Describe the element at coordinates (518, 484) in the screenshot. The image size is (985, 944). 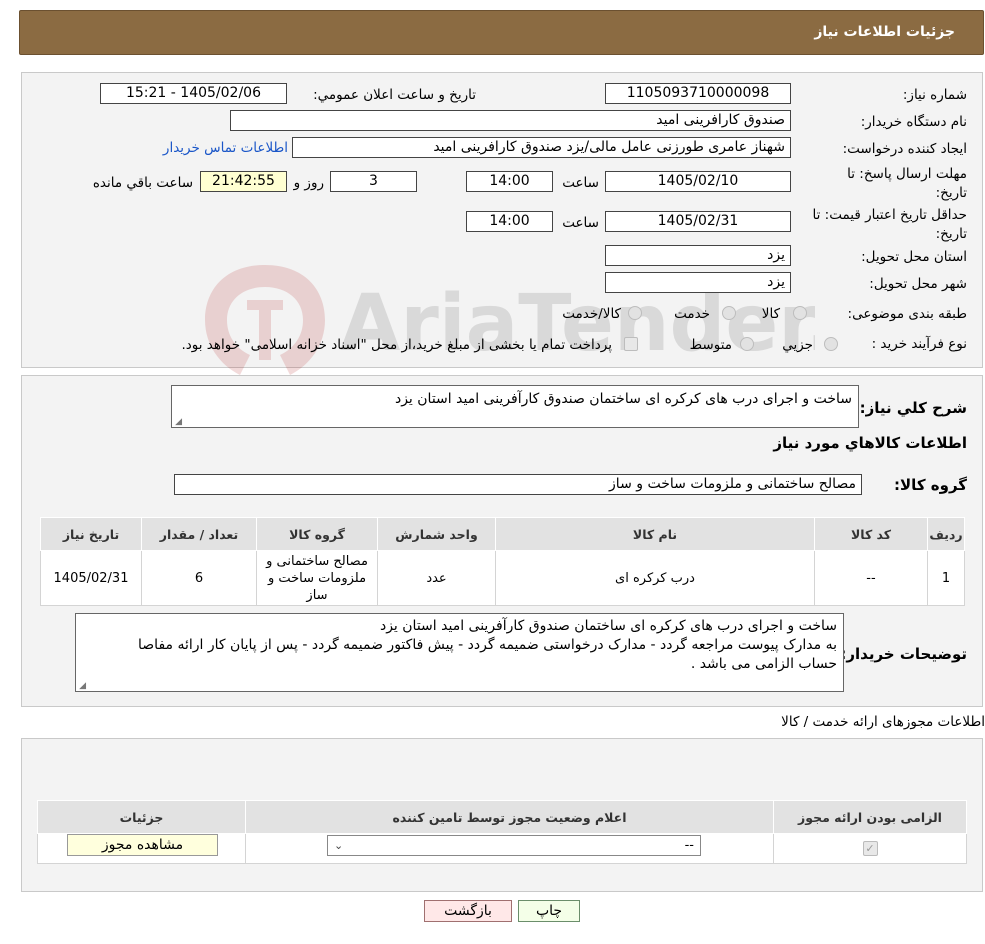
I see `goods-group-field: مصالح ساختمانی و ملزومات ساخت و ساز` at that location.